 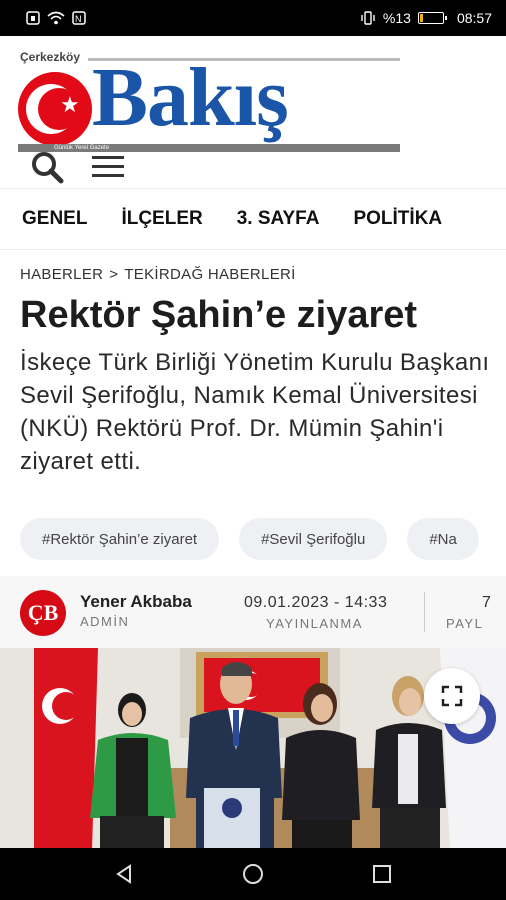 What do you see at coordinates (43, 613) in the screenshot?
I see `author-avatar: ÇB` at bounding box center [43, 613].